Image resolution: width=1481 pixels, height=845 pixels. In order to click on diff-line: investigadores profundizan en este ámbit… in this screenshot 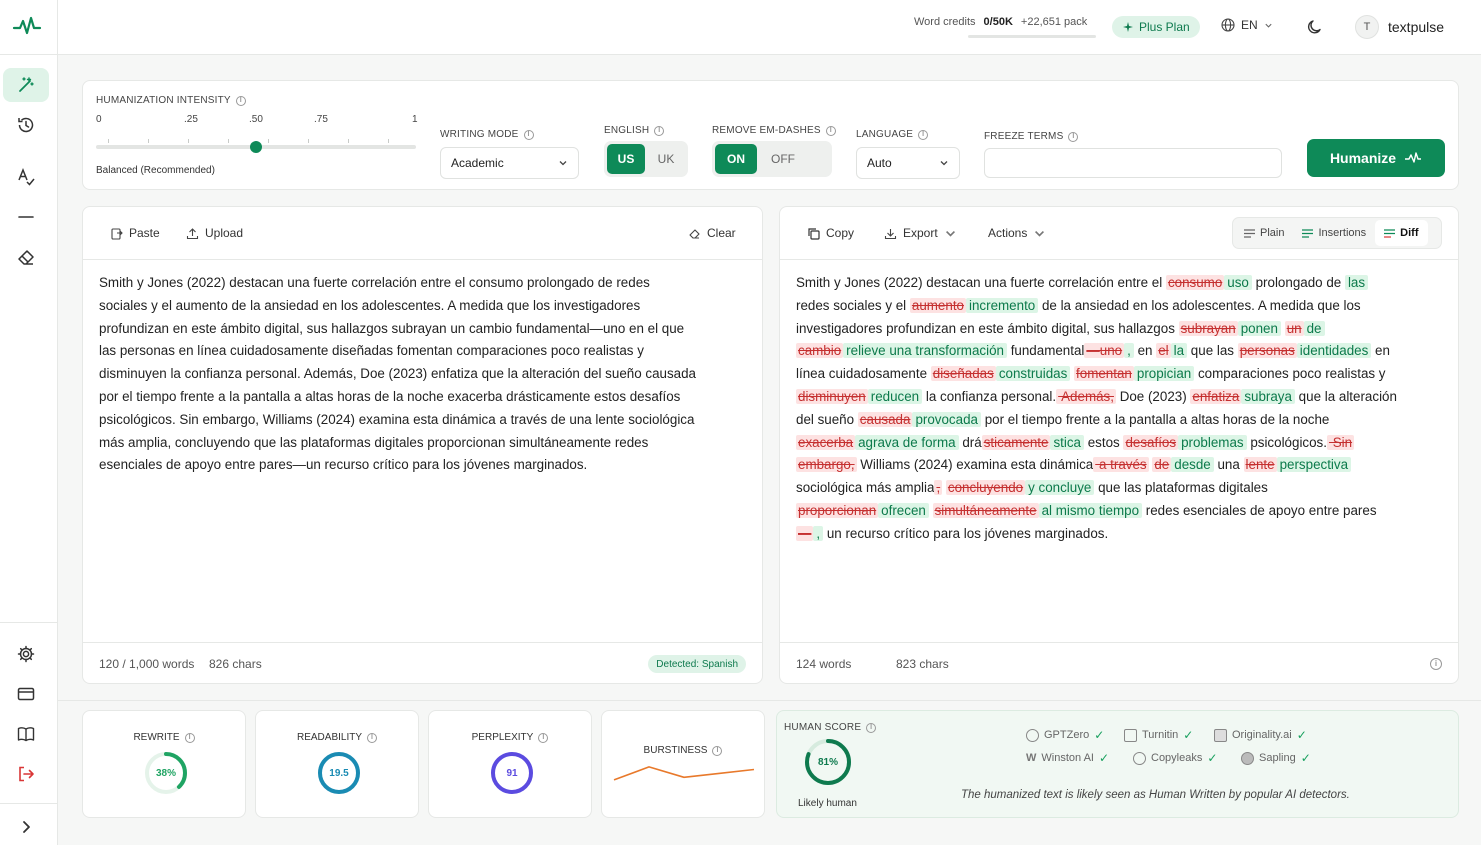, I will do `click(1121, 329)`.